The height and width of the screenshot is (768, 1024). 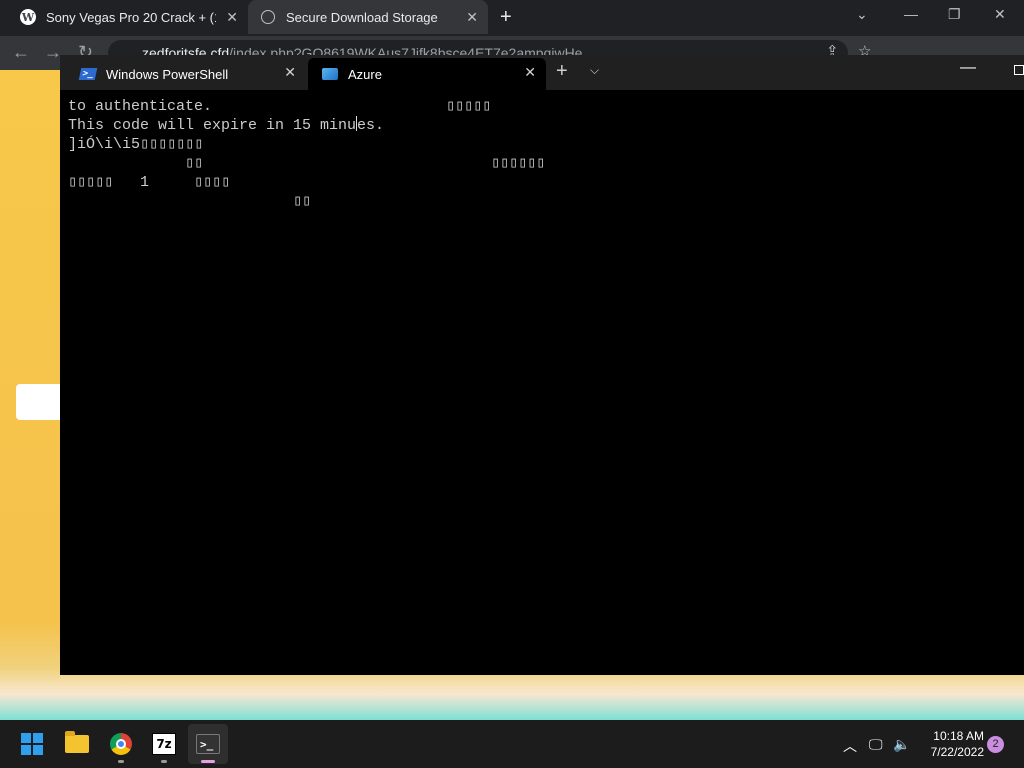 I want to click on terminal-line: to authenticate., so click(x=140, y=106).